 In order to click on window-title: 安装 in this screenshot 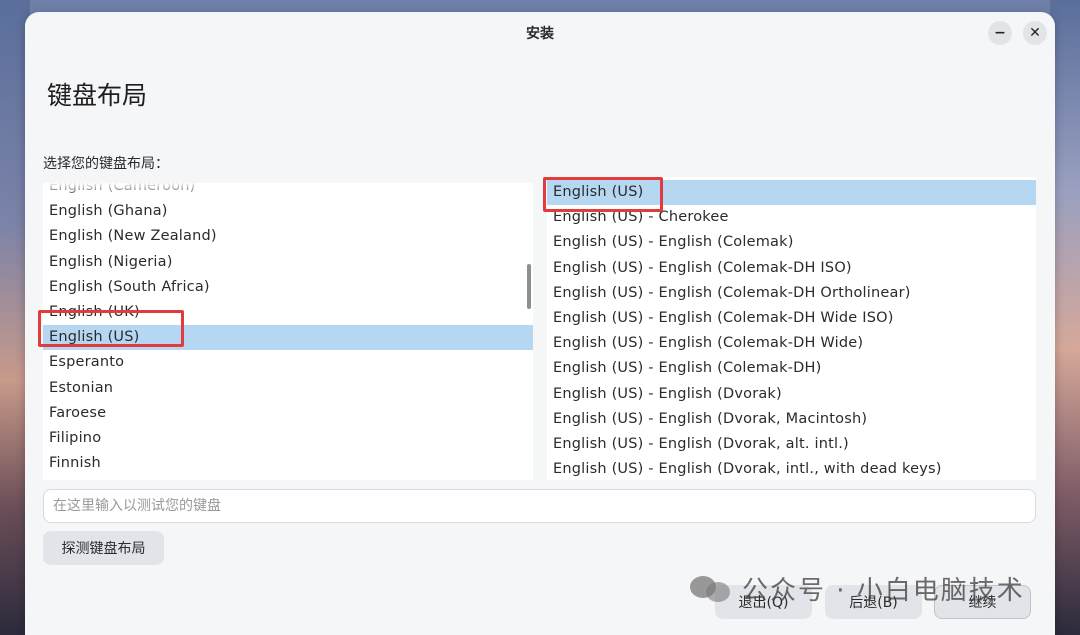, I will do `click(540, 34)`.